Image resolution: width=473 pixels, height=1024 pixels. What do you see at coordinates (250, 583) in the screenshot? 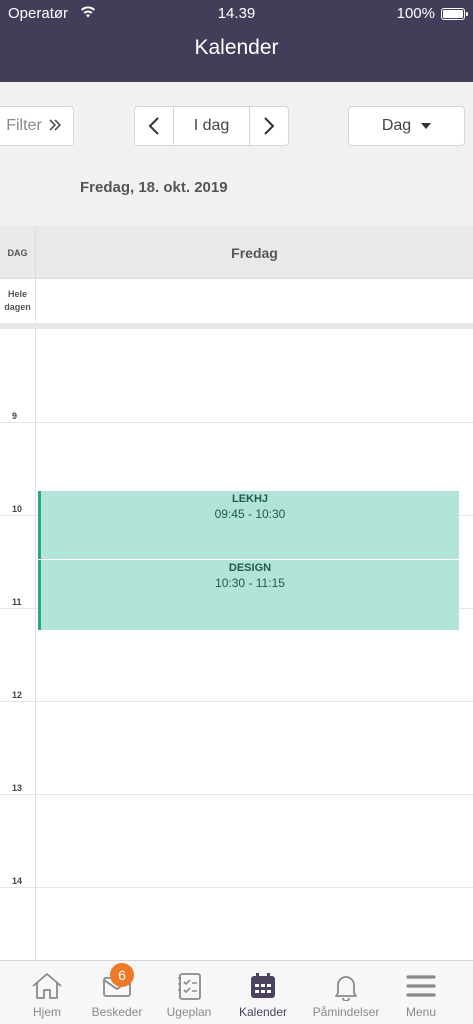
I see `event-time: 10:30 - 11:15` at bounding box center [250, 583].